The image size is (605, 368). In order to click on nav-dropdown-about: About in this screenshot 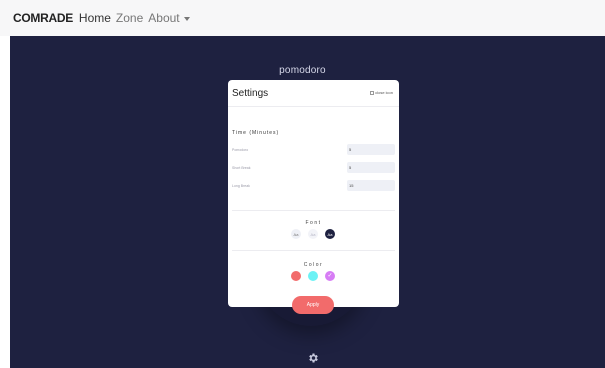, I will do `click(169, 18)`.